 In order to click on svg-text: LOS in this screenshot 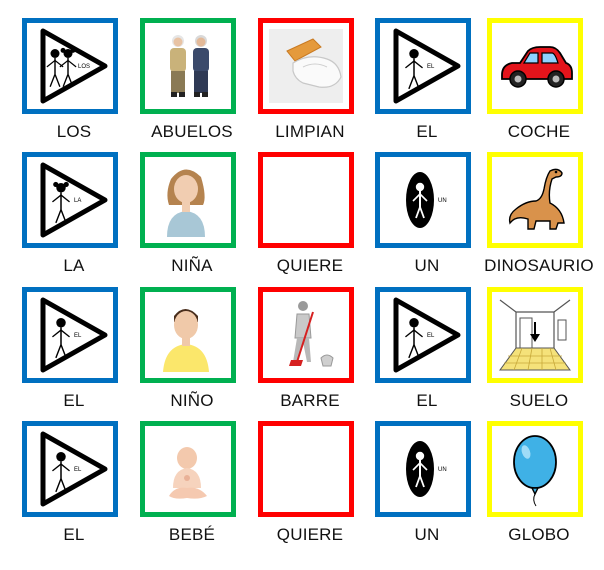, I will do `click(84, 67)`.